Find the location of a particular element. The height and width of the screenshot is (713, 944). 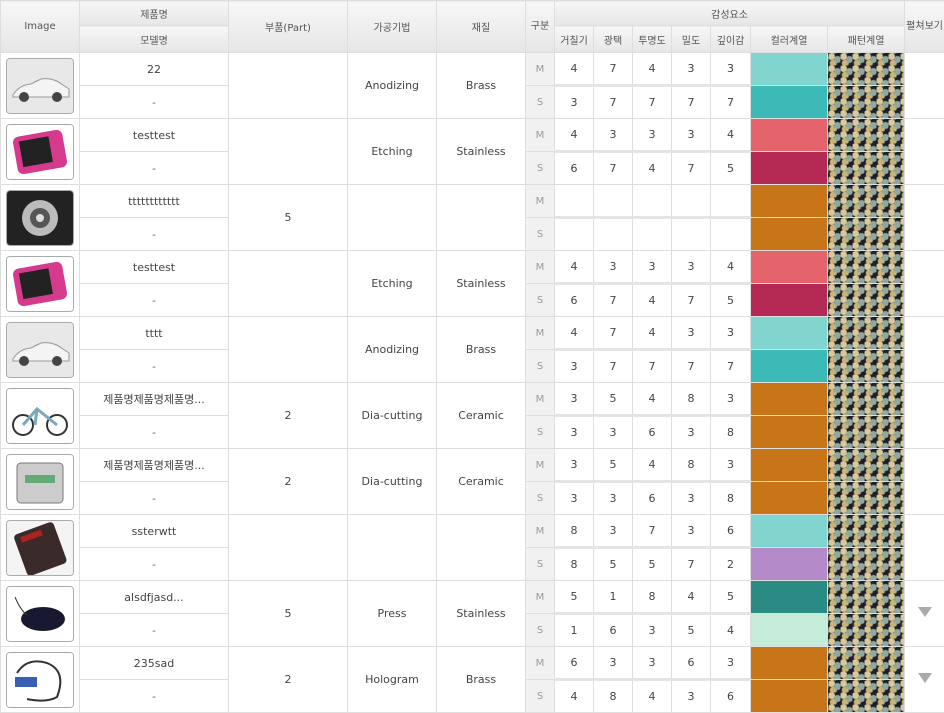

col-header-pattern-family: 패턴계열 is located at coordinates (866, 39).